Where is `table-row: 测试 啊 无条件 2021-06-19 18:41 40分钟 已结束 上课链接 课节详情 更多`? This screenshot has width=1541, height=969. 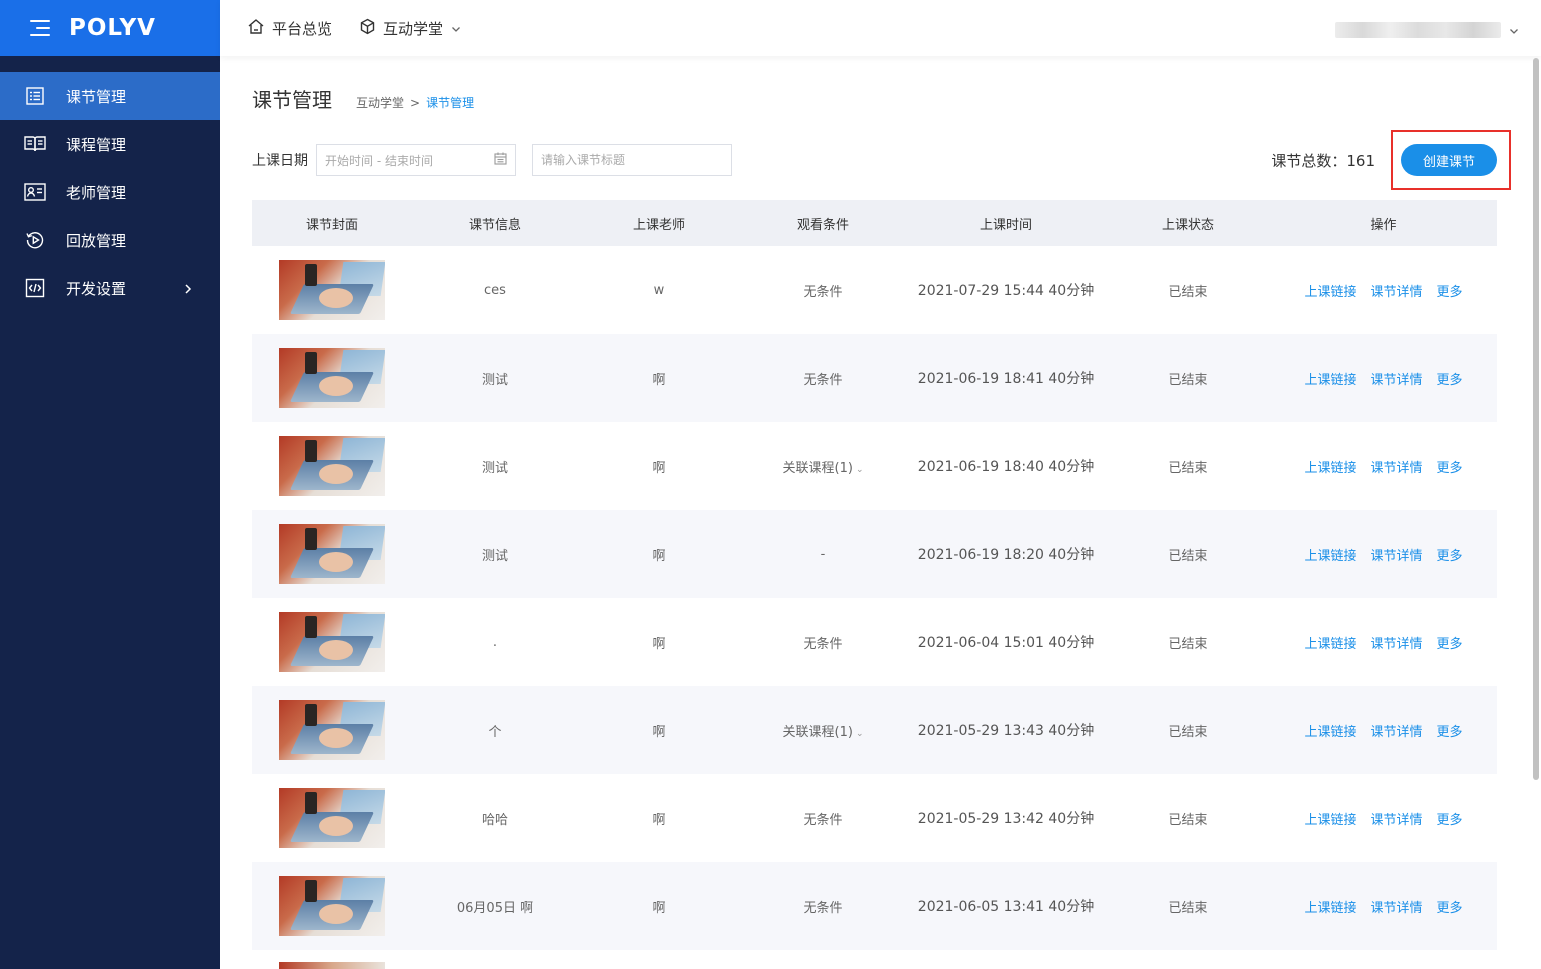
table-row: 测试 啊 无条件 2021-06-19 18:41 40分钟 已结束 上课链接 课节详情 更多 is located at coordinates (874, 378).